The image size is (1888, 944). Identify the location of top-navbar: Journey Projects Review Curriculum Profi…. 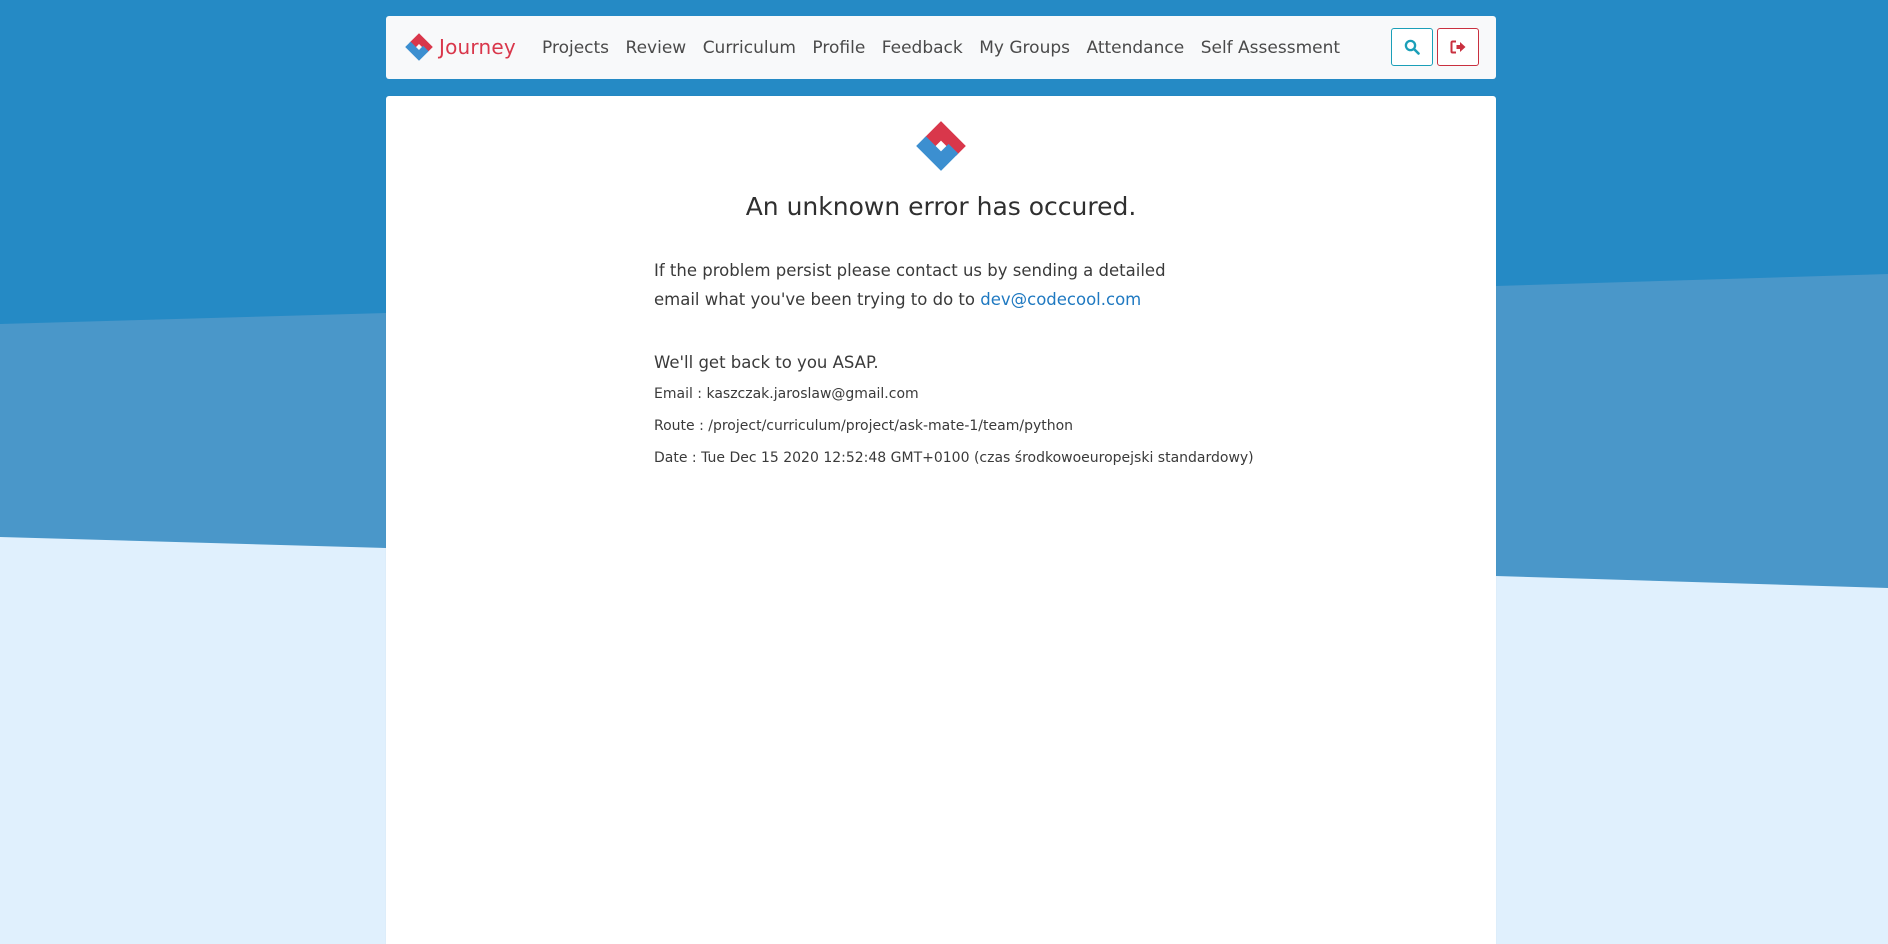
(941, 47).